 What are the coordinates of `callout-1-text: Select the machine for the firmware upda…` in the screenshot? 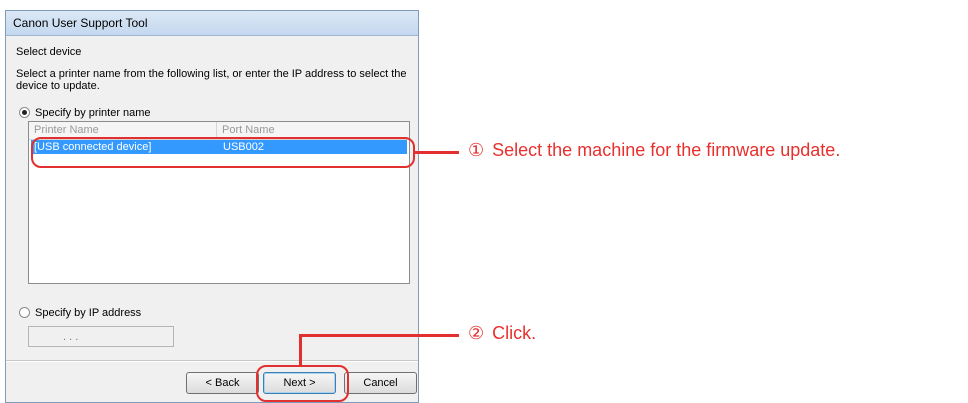 It's located at (666, 150).